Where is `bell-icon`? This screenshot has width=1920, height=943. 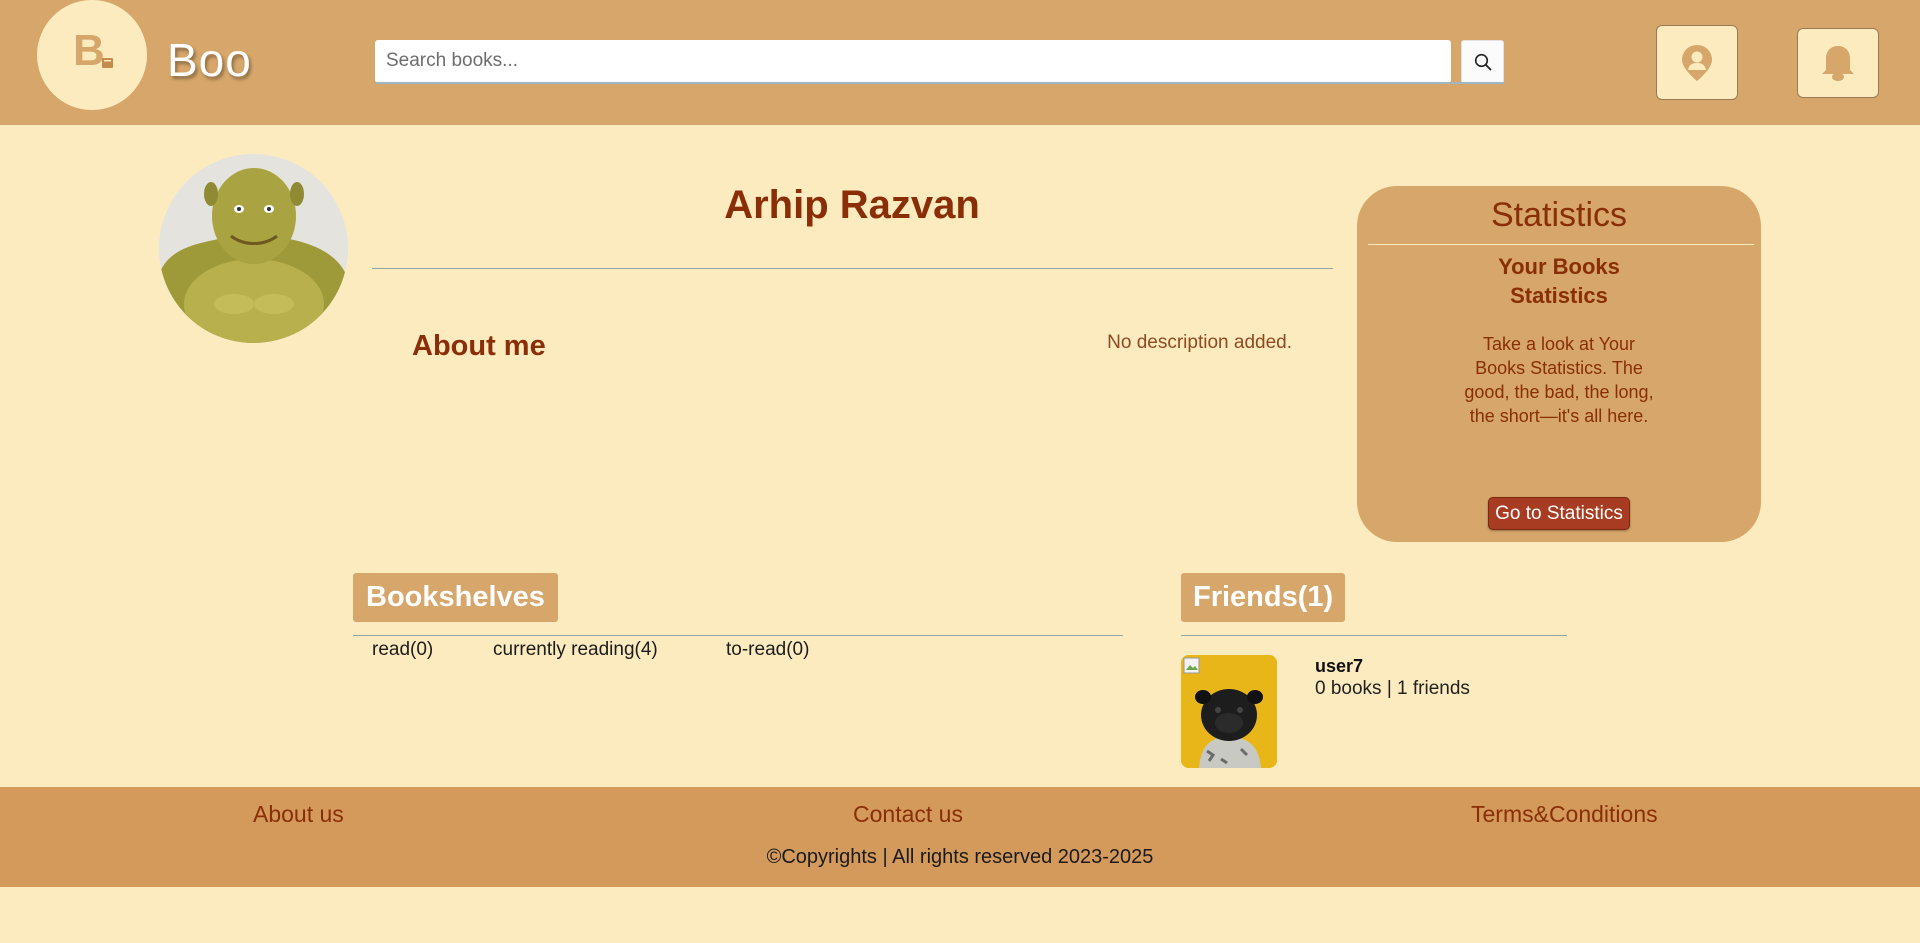 bell-icon is located at coordinates (1838, 63).